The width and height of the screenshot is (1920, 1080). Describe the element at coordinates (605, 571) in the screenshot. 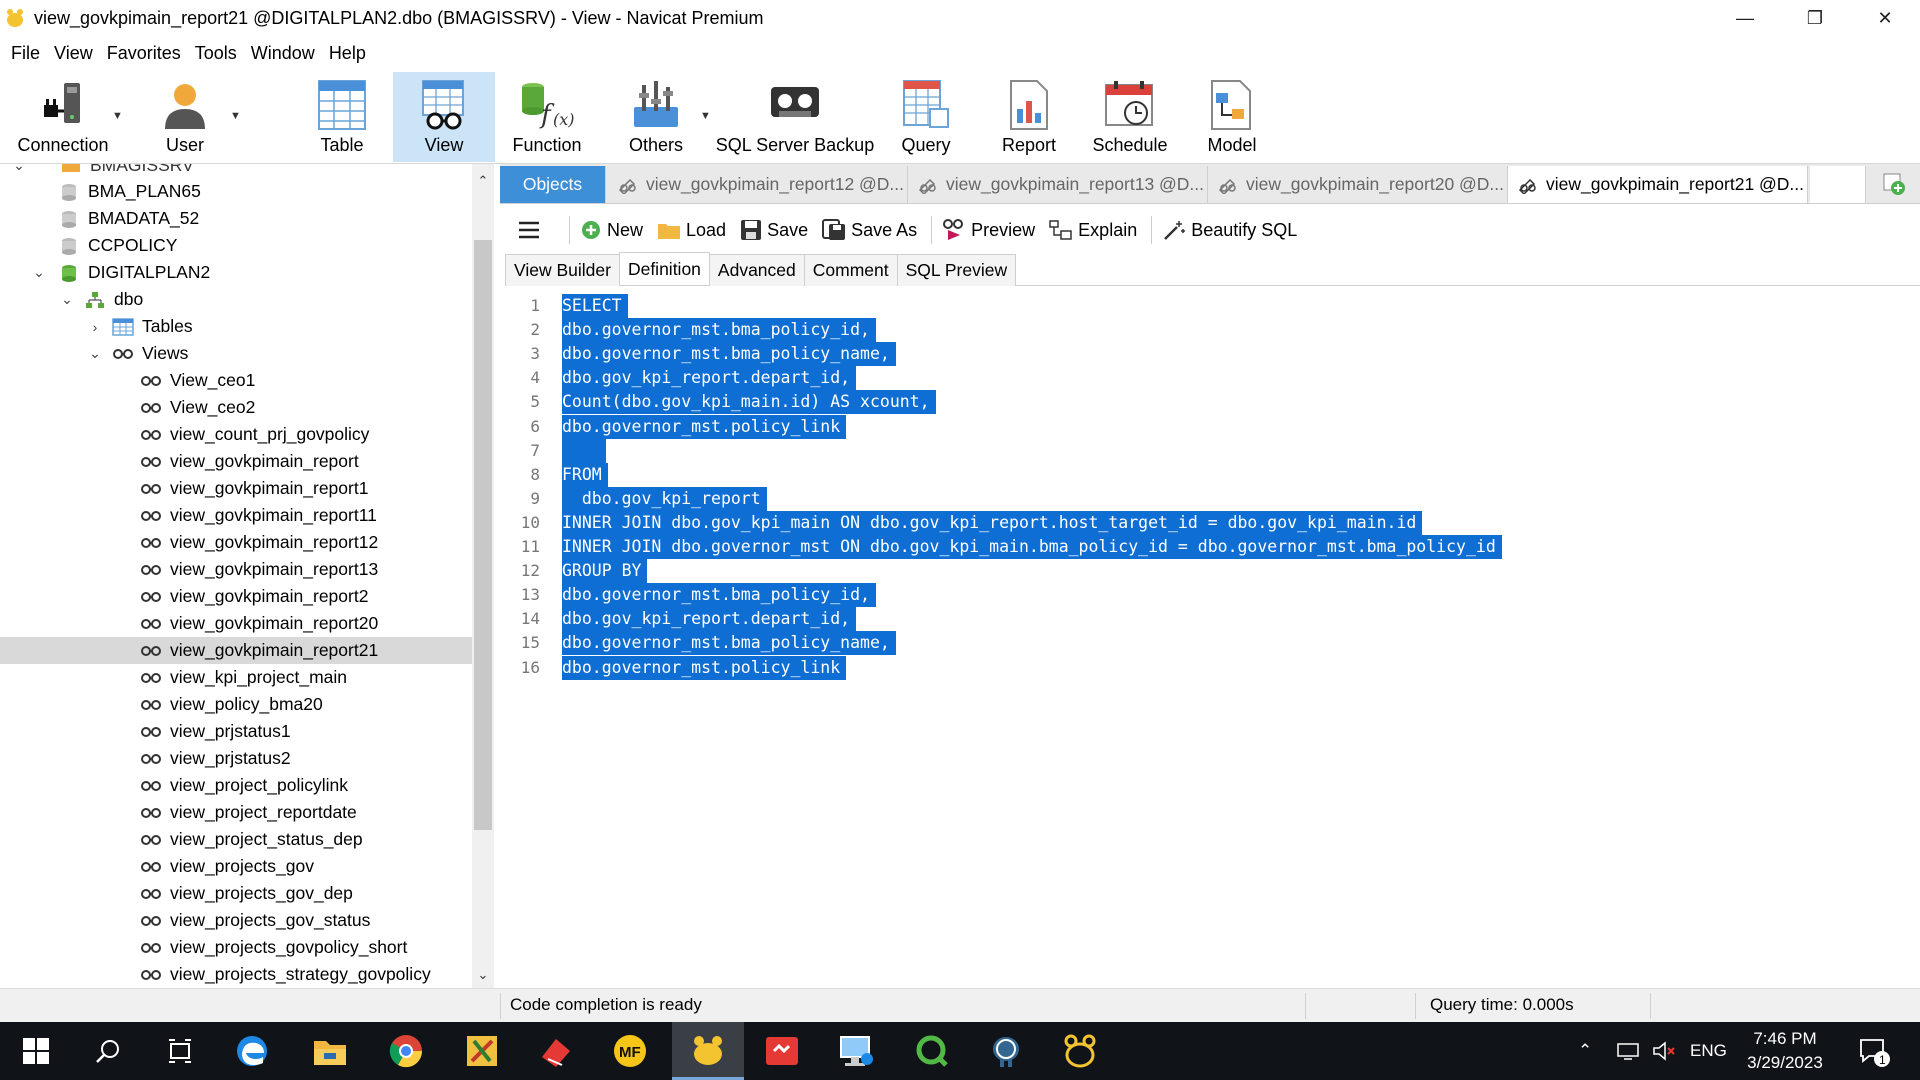

I see `sql-code-text: GROUP BY` at that location.